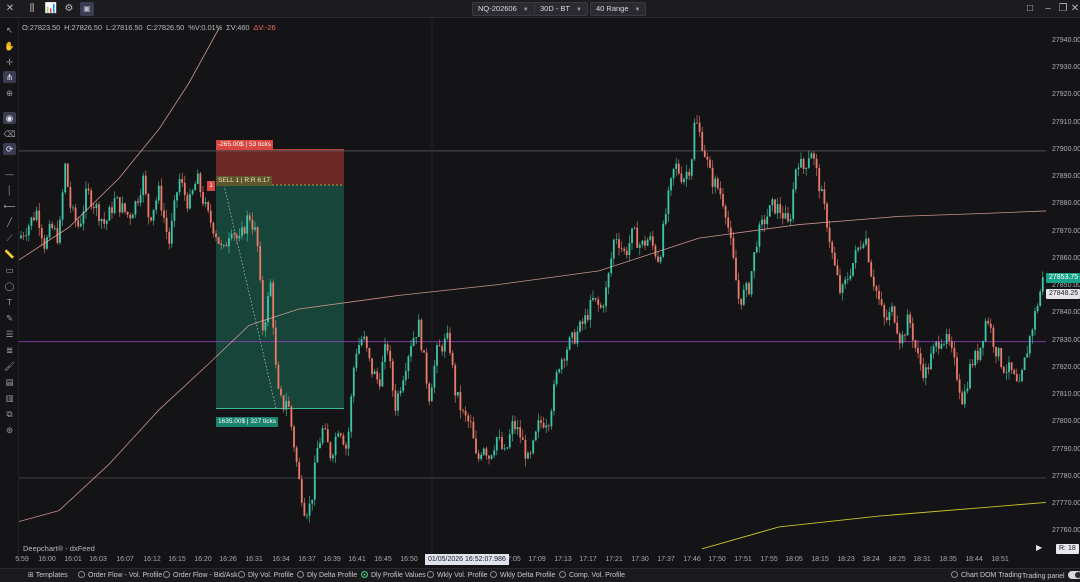 This screenshot has width=1080, height=582. What do you see at coordinates (9, 118) in the screenshot?
I see `eye-icon: ◉` at bounding box center [9, 118].